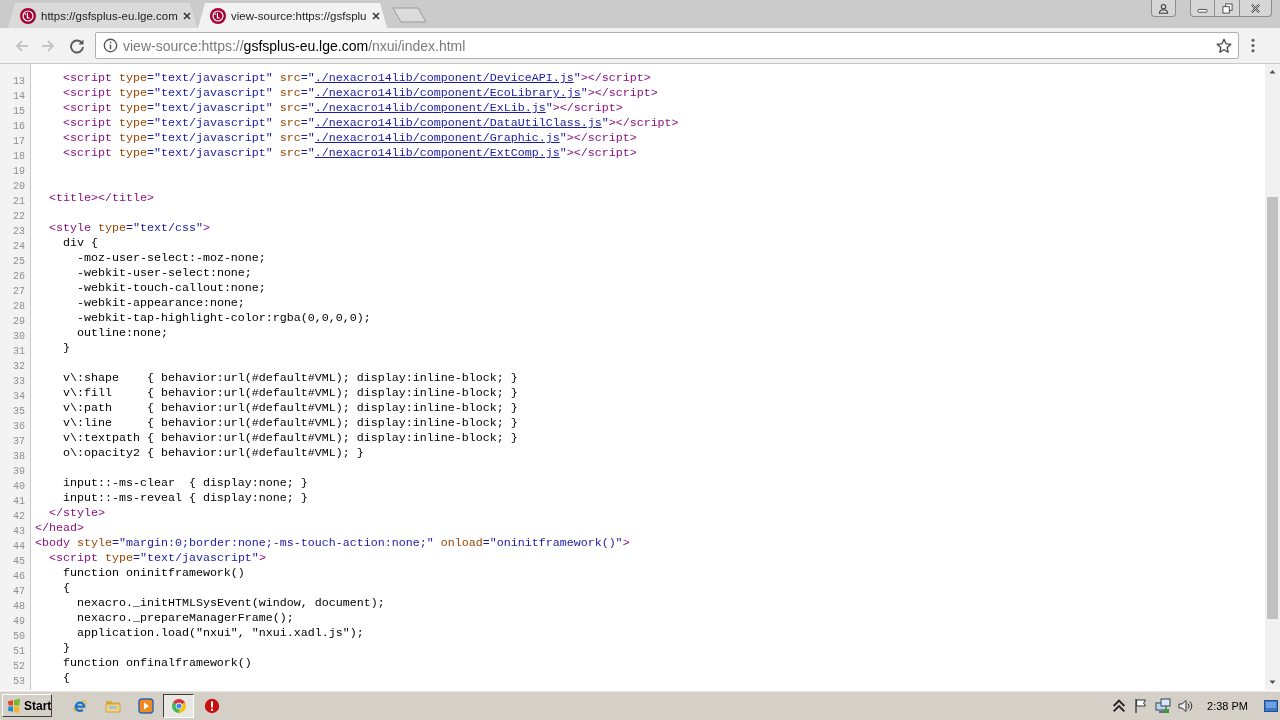  What do you see at coordinates (19, 186) in the screenshot?
I see `line-number: 20` at bounding box center [19, 186].